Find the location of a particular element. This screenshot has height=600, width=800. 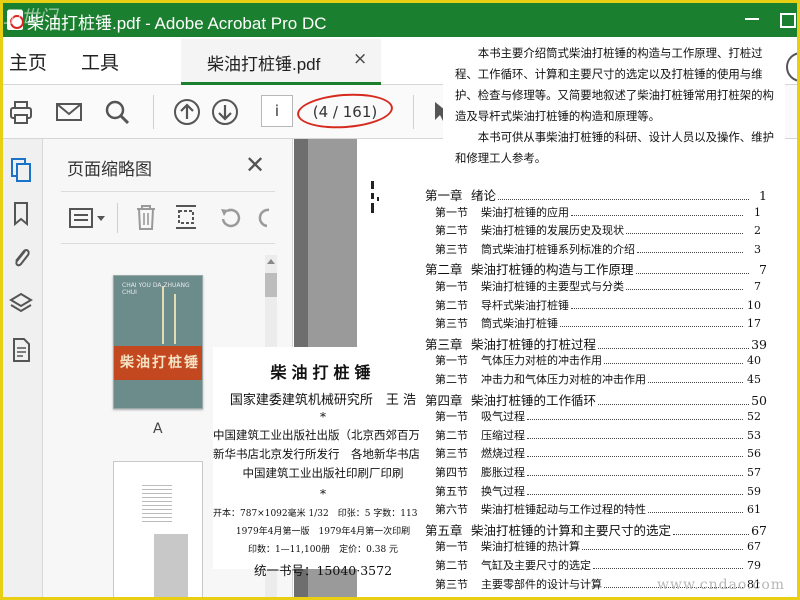

book-format: 开本：787×1092毫米 1/32 印张：5 字数：113 千字 is located at coordinates (326, 514).